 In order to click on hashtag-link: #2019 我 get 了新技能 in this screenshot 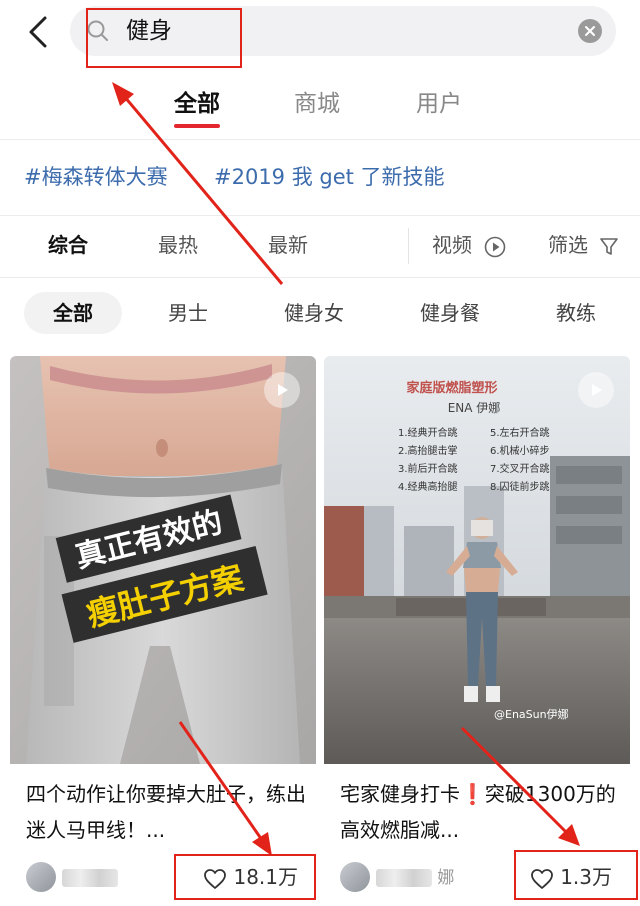, I will do `click(329, 177)`.